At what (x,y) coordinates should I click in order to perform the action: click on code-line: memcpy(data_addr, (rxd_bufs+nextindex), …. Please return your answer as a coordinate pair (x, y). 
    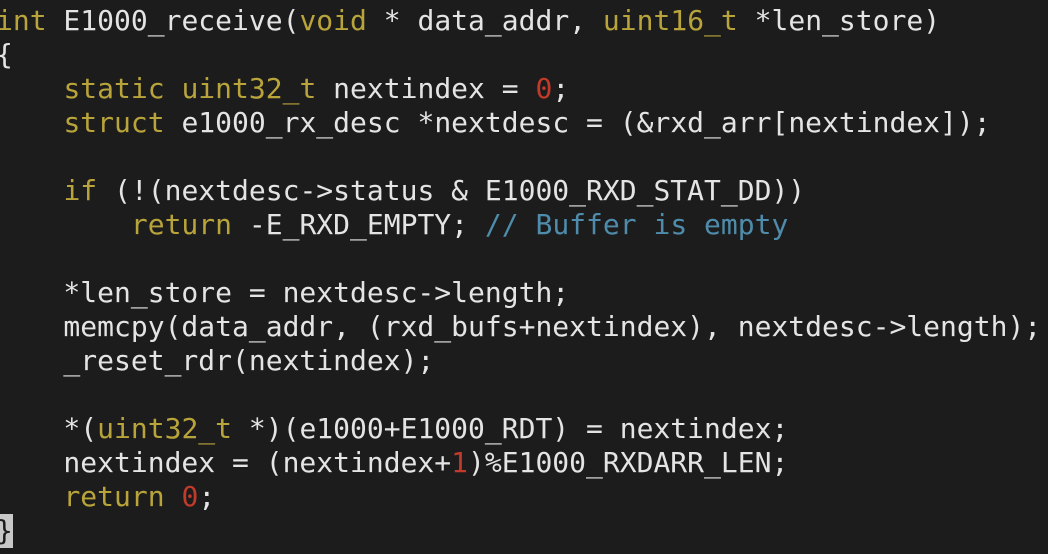
    Looking at the image, I should click on (524, 327).